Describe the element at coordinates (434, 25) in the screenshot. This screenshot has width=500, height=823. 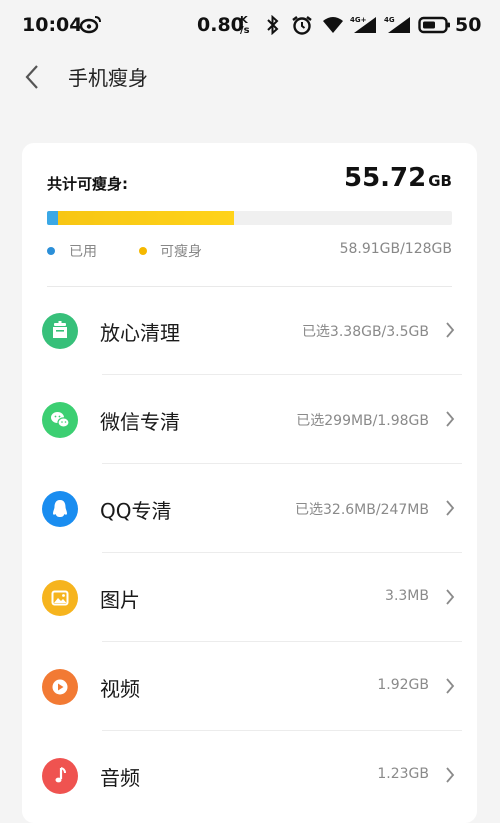
I see `battery-icon` at that location.